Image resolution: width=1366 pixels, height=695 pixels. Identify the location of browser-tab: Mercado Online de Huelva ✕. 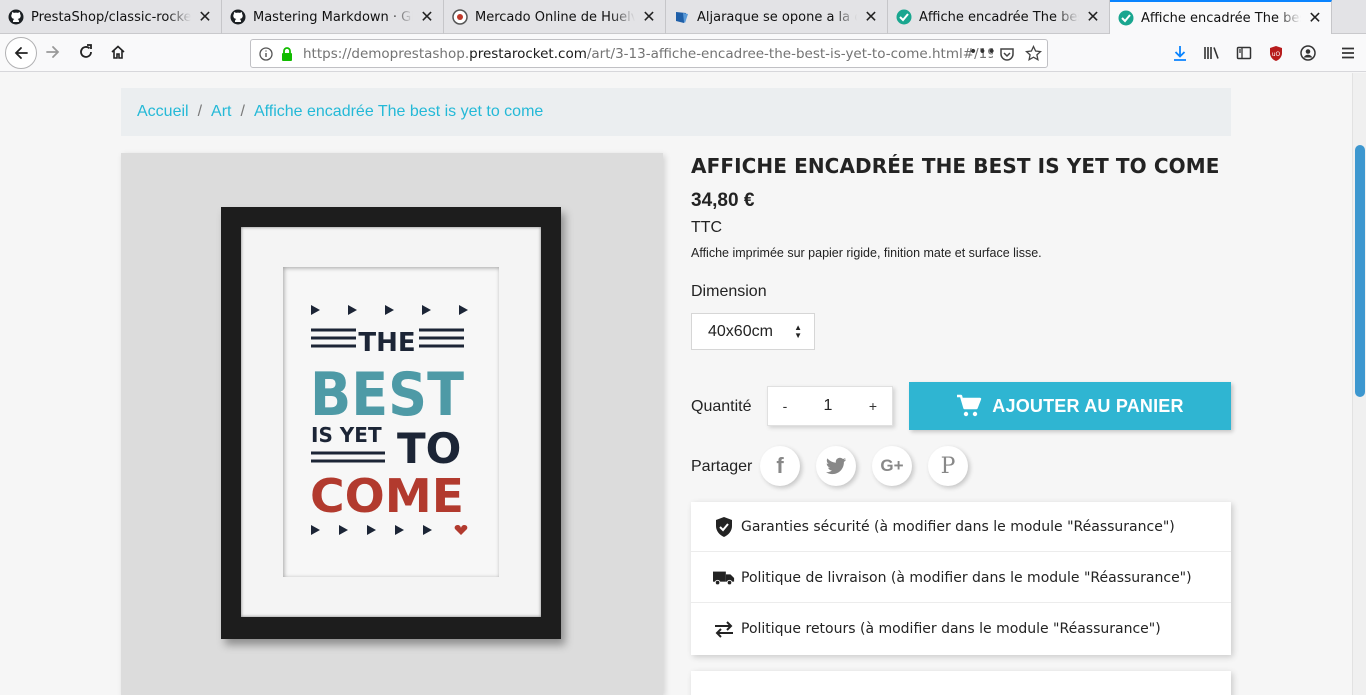
(555, 17).